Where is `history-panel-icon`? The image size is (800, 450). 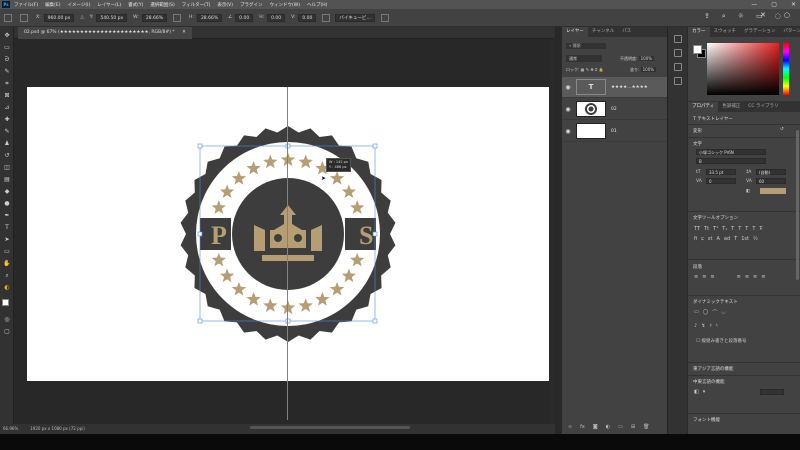 history-panel-icon is located at coordinates (678, 39).